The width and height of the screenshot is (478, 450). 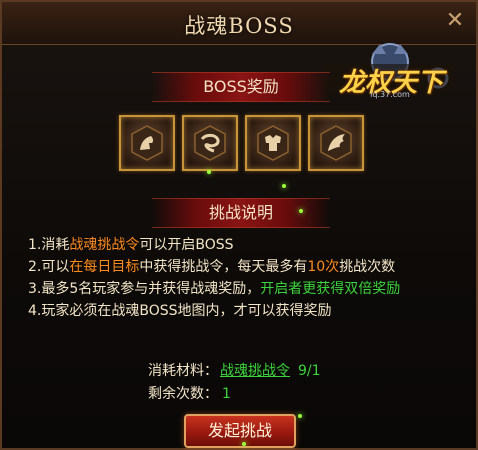 I want to click on horse-icon, so click(x=147, y=143).